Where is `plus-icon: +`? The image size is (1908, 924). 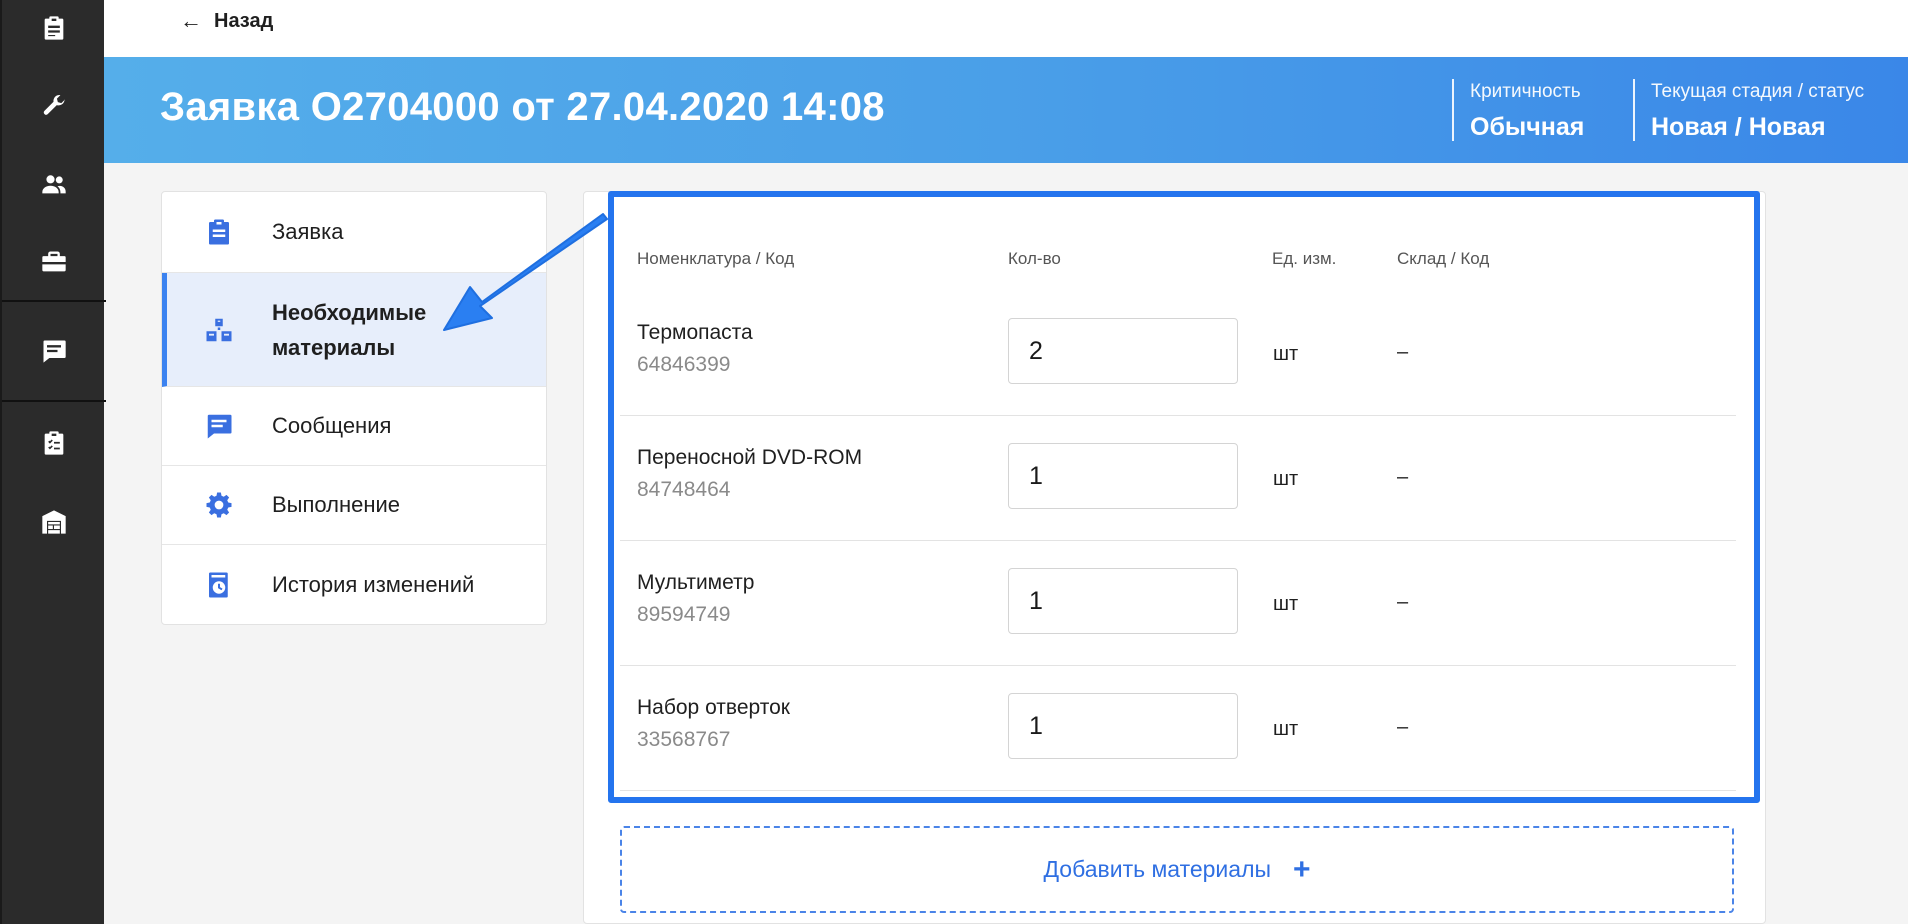
plus-icon: + is located at coordinates (1302, 869).